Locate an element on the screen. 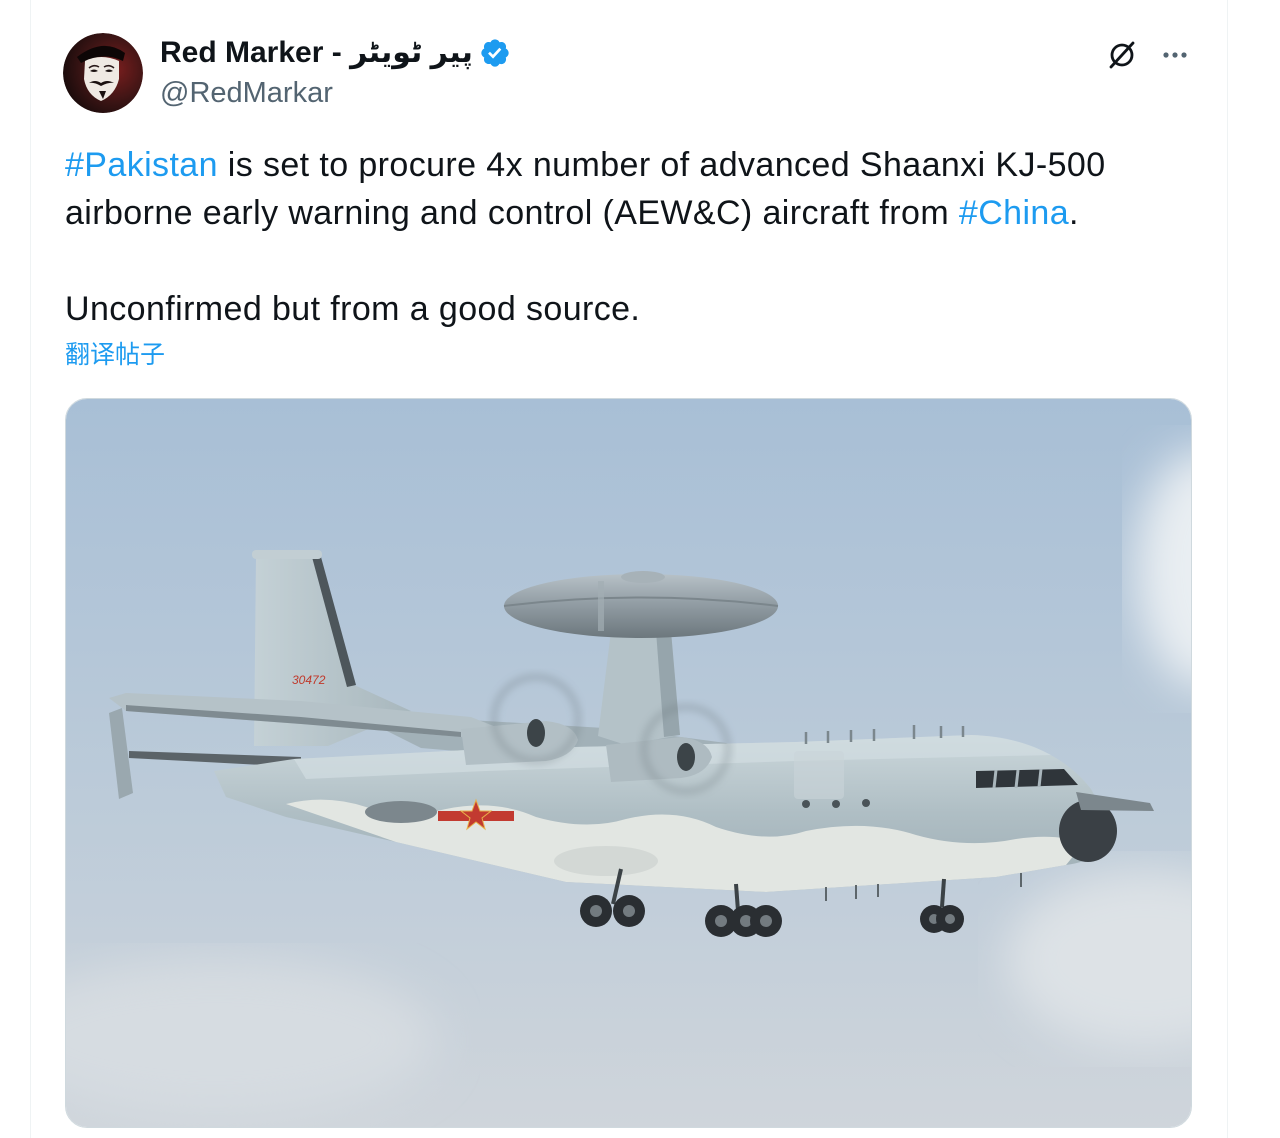  grok-icon is located at coordinates (1122, 55).